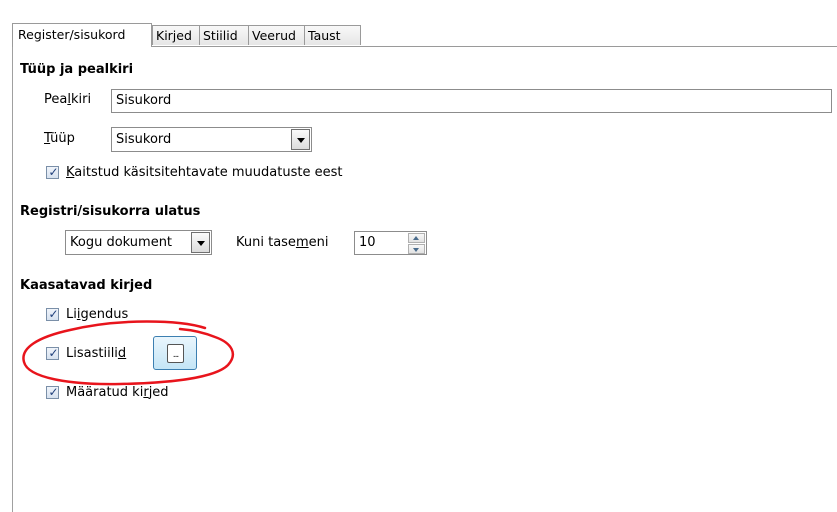 The height and width of the screenshot is (512, 837). Describe the element at coordinates (416, 238) in the screenshot. I see `spin-up-icon` at that location.